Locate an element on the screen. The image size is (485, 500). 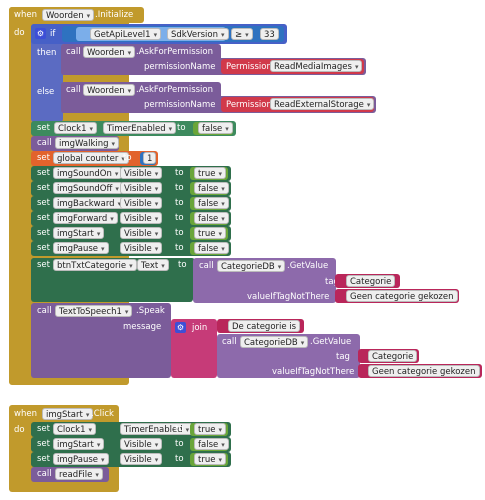
else-label: else is located at coordinates (46, 92).